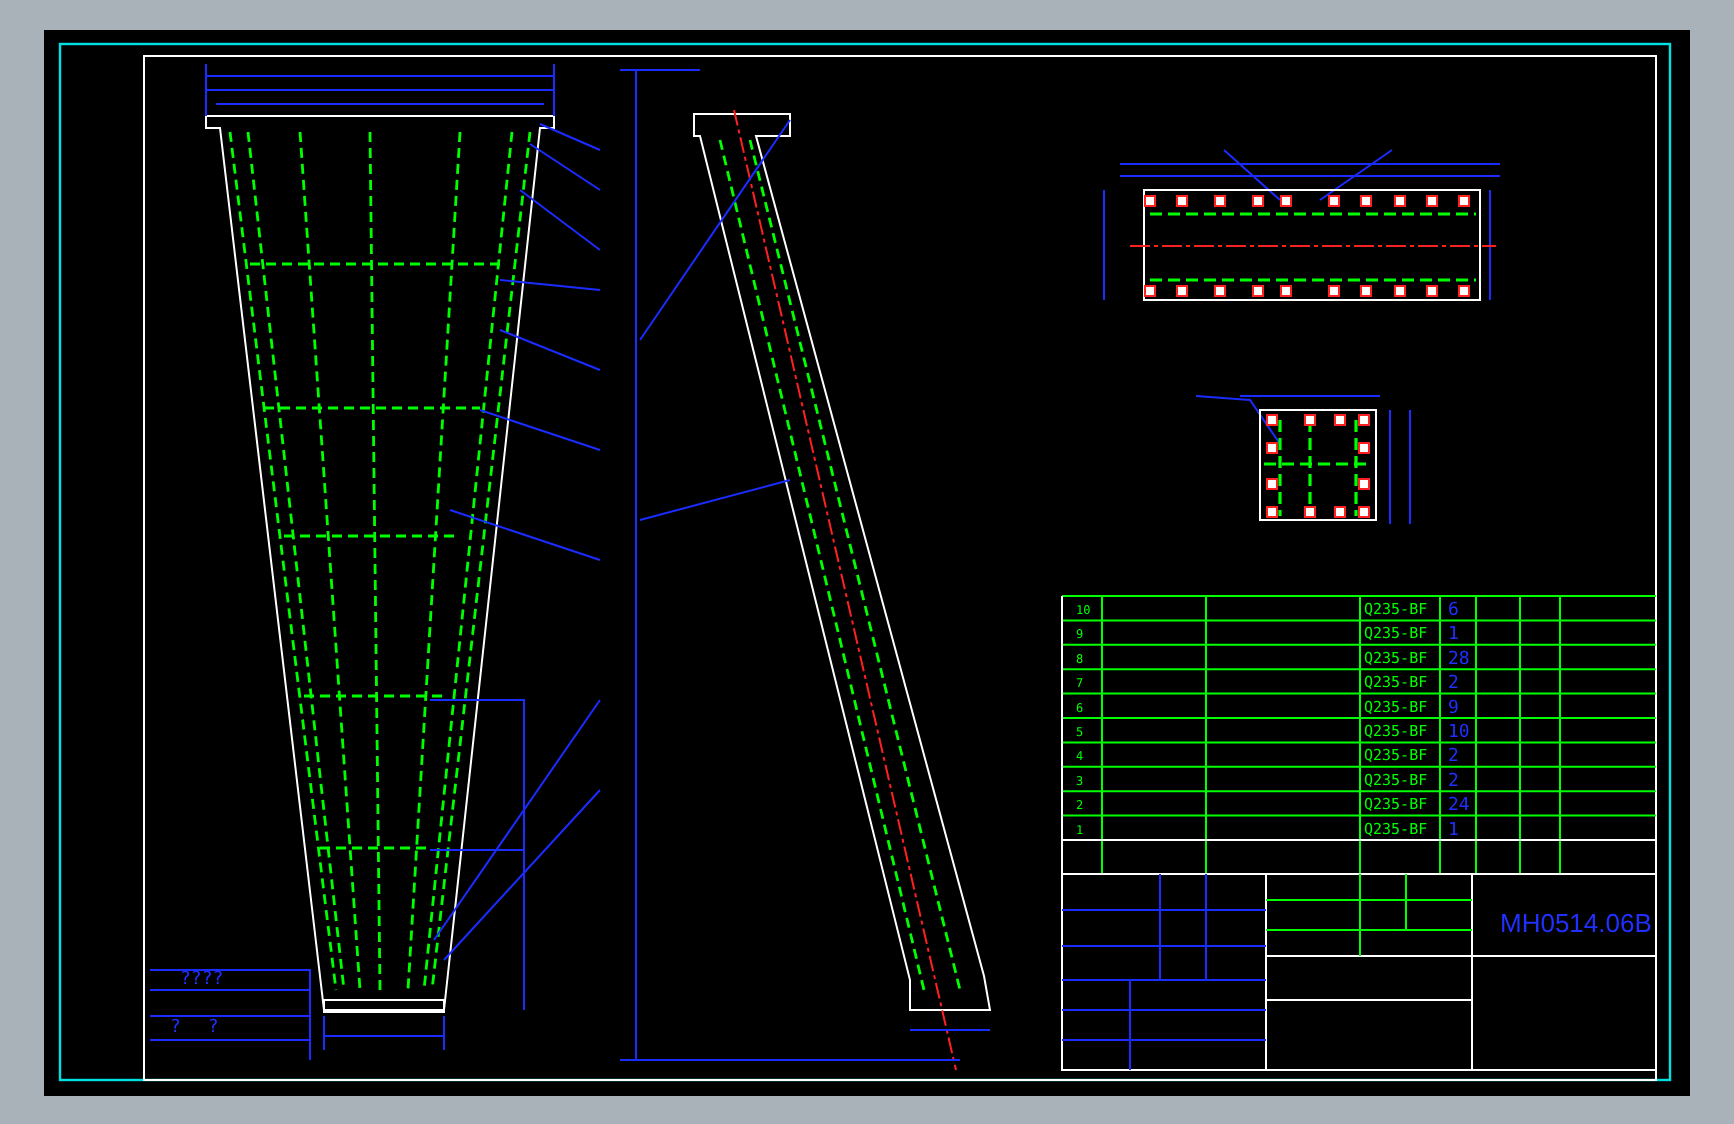  What do you see at coordinates (194, 1028) in the screenshot?
I see `label-text: ? ?` at bounding box center [194, 1028].